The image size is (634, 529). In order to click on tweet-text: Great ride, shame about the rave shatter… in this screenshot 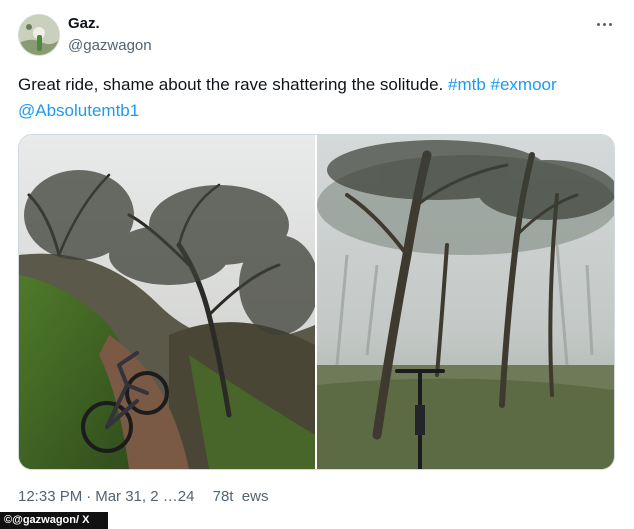, I will do `click(318, 98)`.